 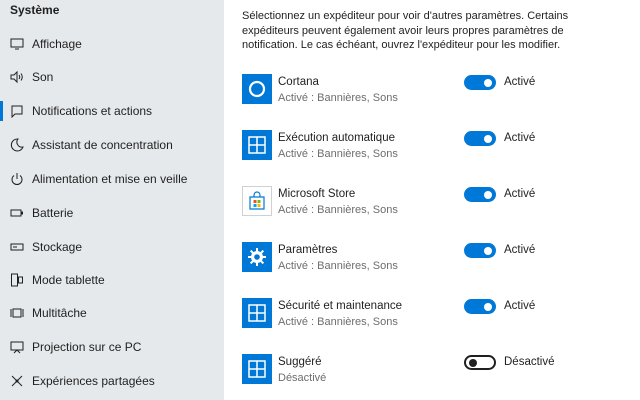 I want to click on power-icon, so click(x=17, y=179).